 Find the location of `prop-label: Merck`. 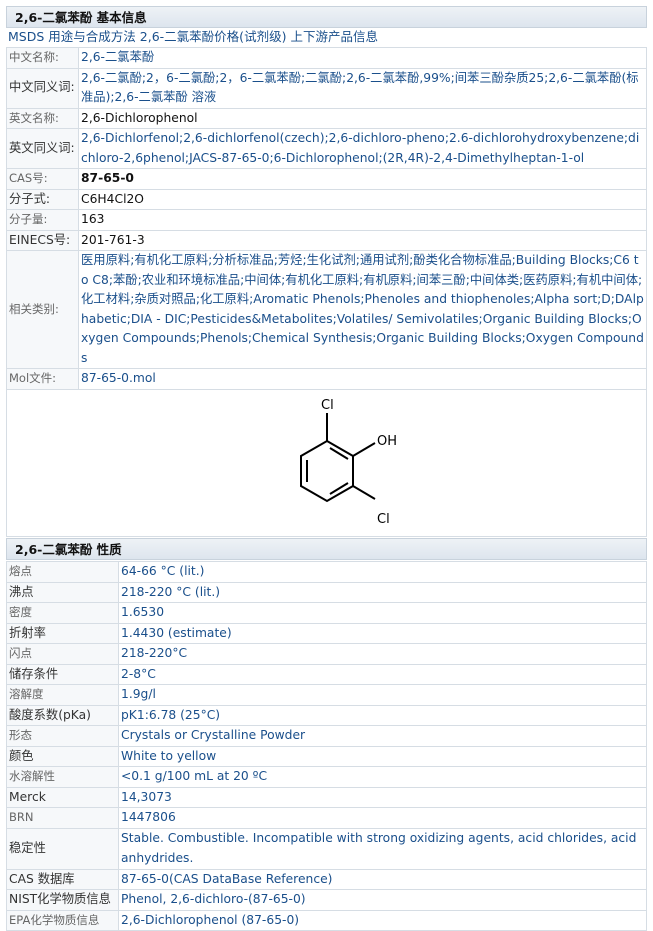

prop-label: Merck is located at coordinates (62, 797).